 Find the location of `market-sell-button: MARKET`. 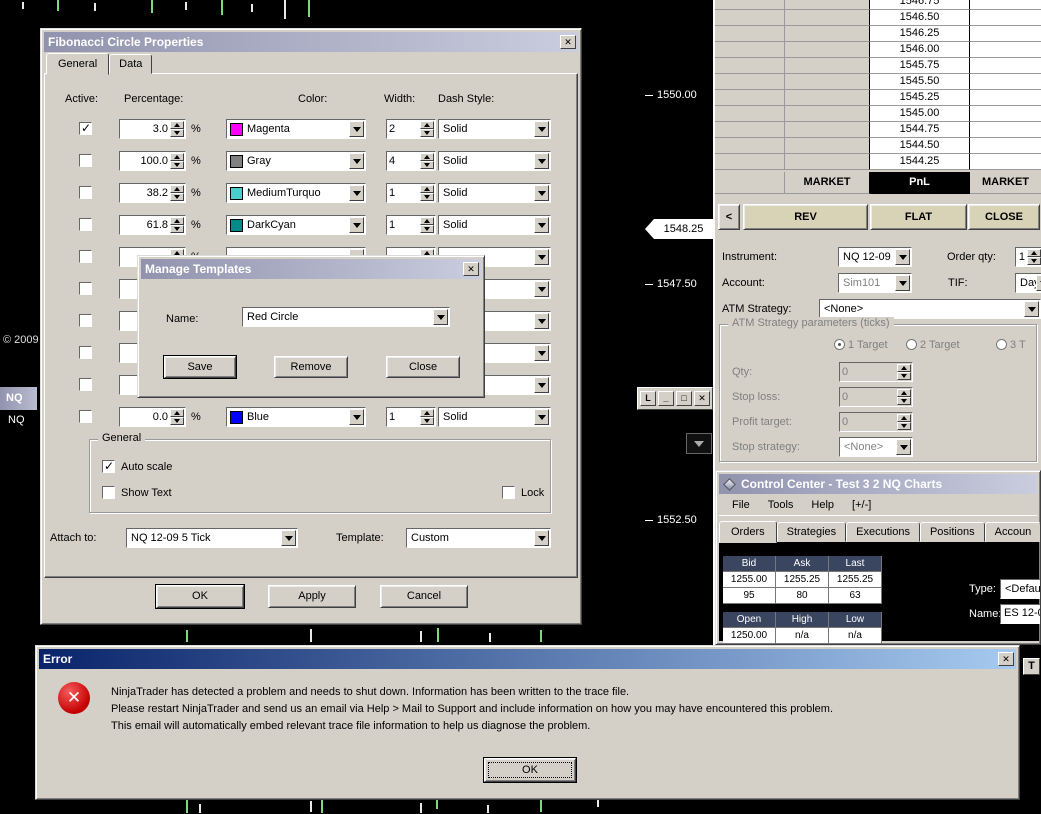

market-sell-button: MARKET is located at coordinates (1005, 183).